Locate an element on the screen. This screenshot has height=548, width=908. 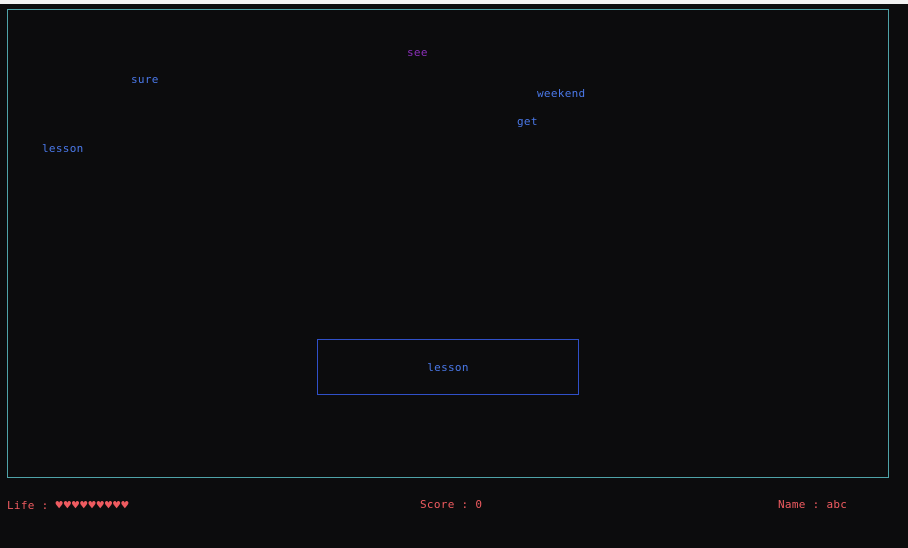
top-strip is located at coordinates (454, 2).